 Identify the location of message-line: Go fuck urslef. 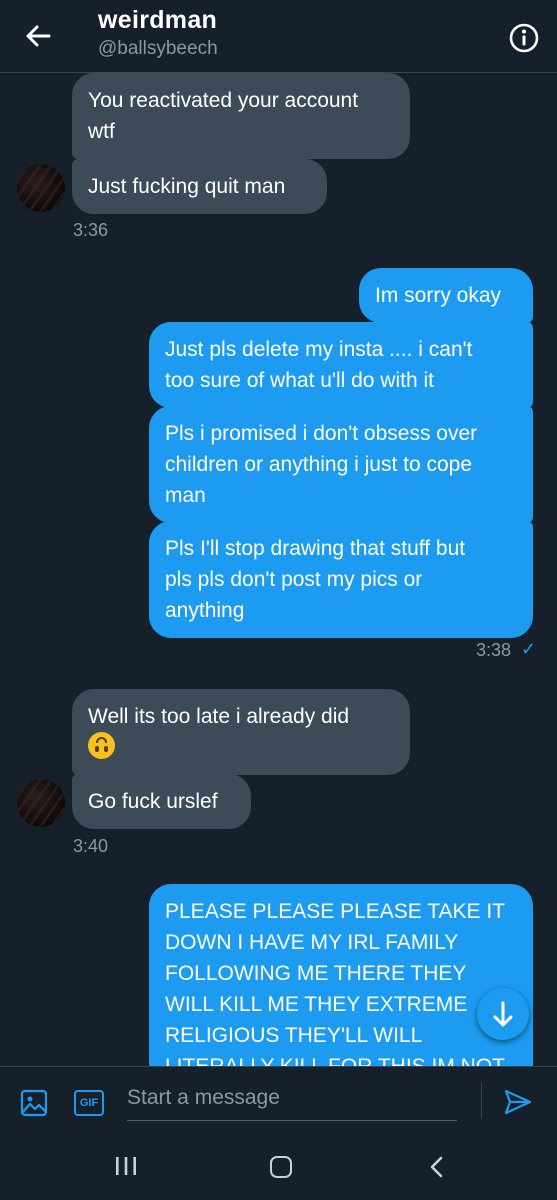
(153, 801).